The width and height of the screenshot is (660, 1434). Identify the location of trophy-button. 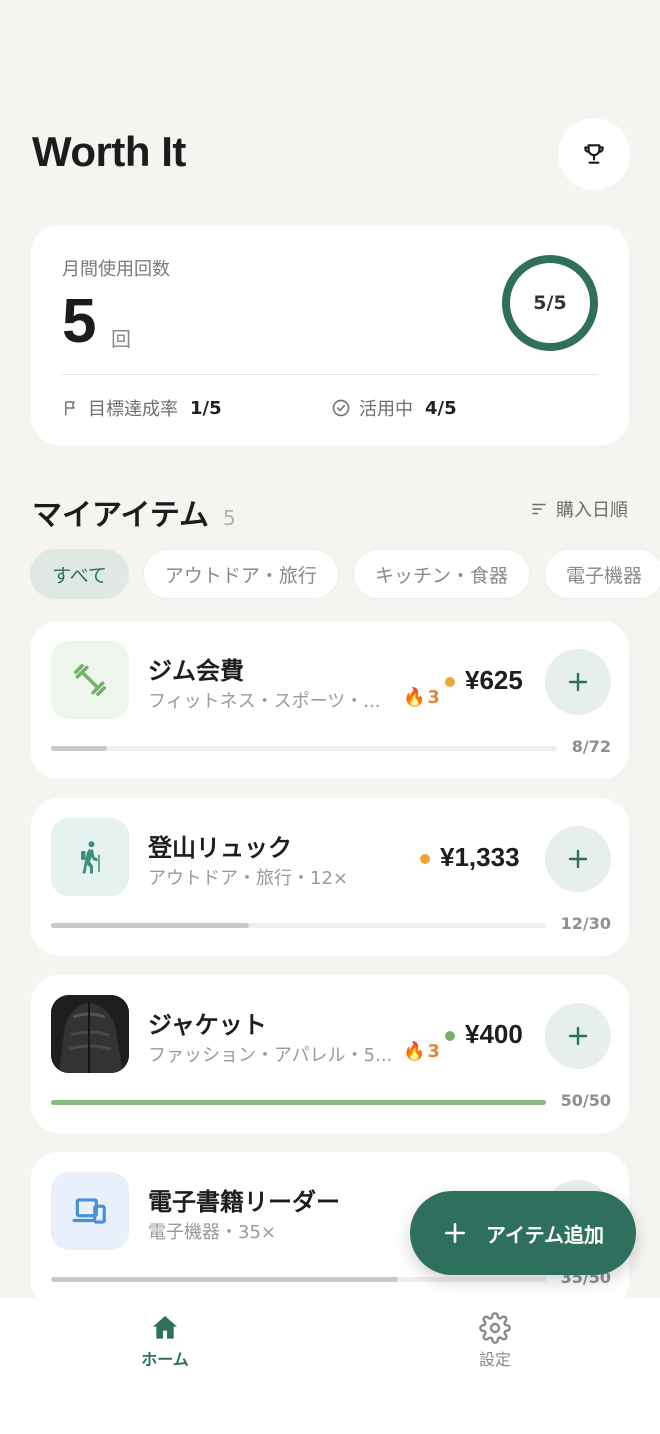
(594, 154).